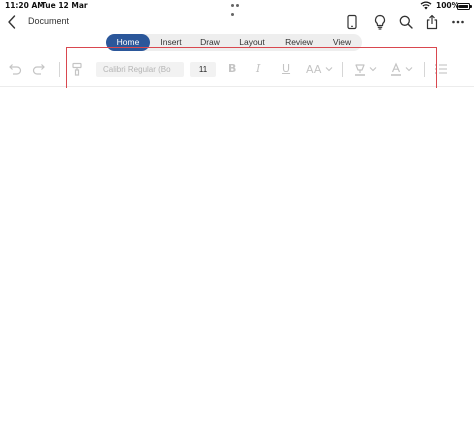  I want to click on status-date: Tue 12 Mar, so click(64, 5).